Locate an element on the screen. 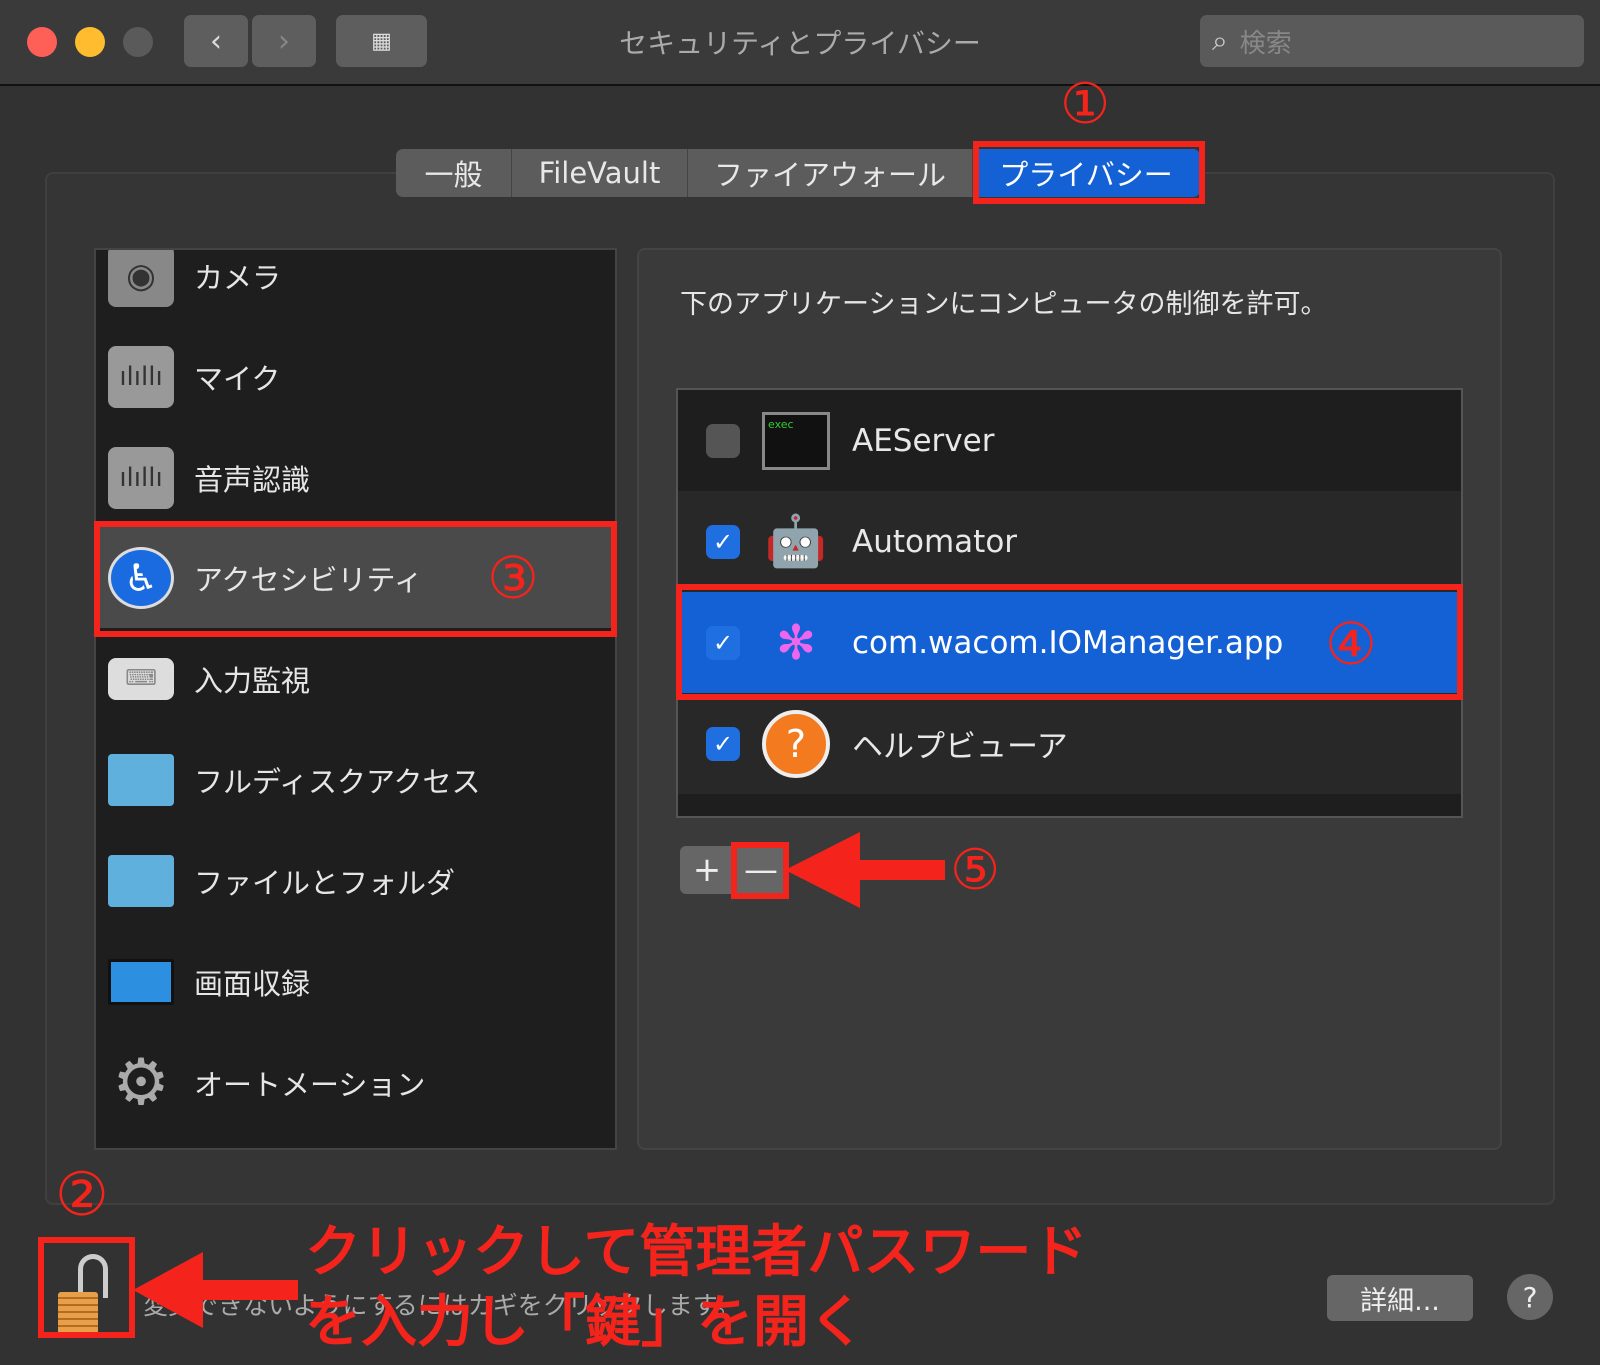 The width and height of the screenshot is (1600, 1365). sidebar-item-label: オートメーション is located at coordinates (310, 1084).